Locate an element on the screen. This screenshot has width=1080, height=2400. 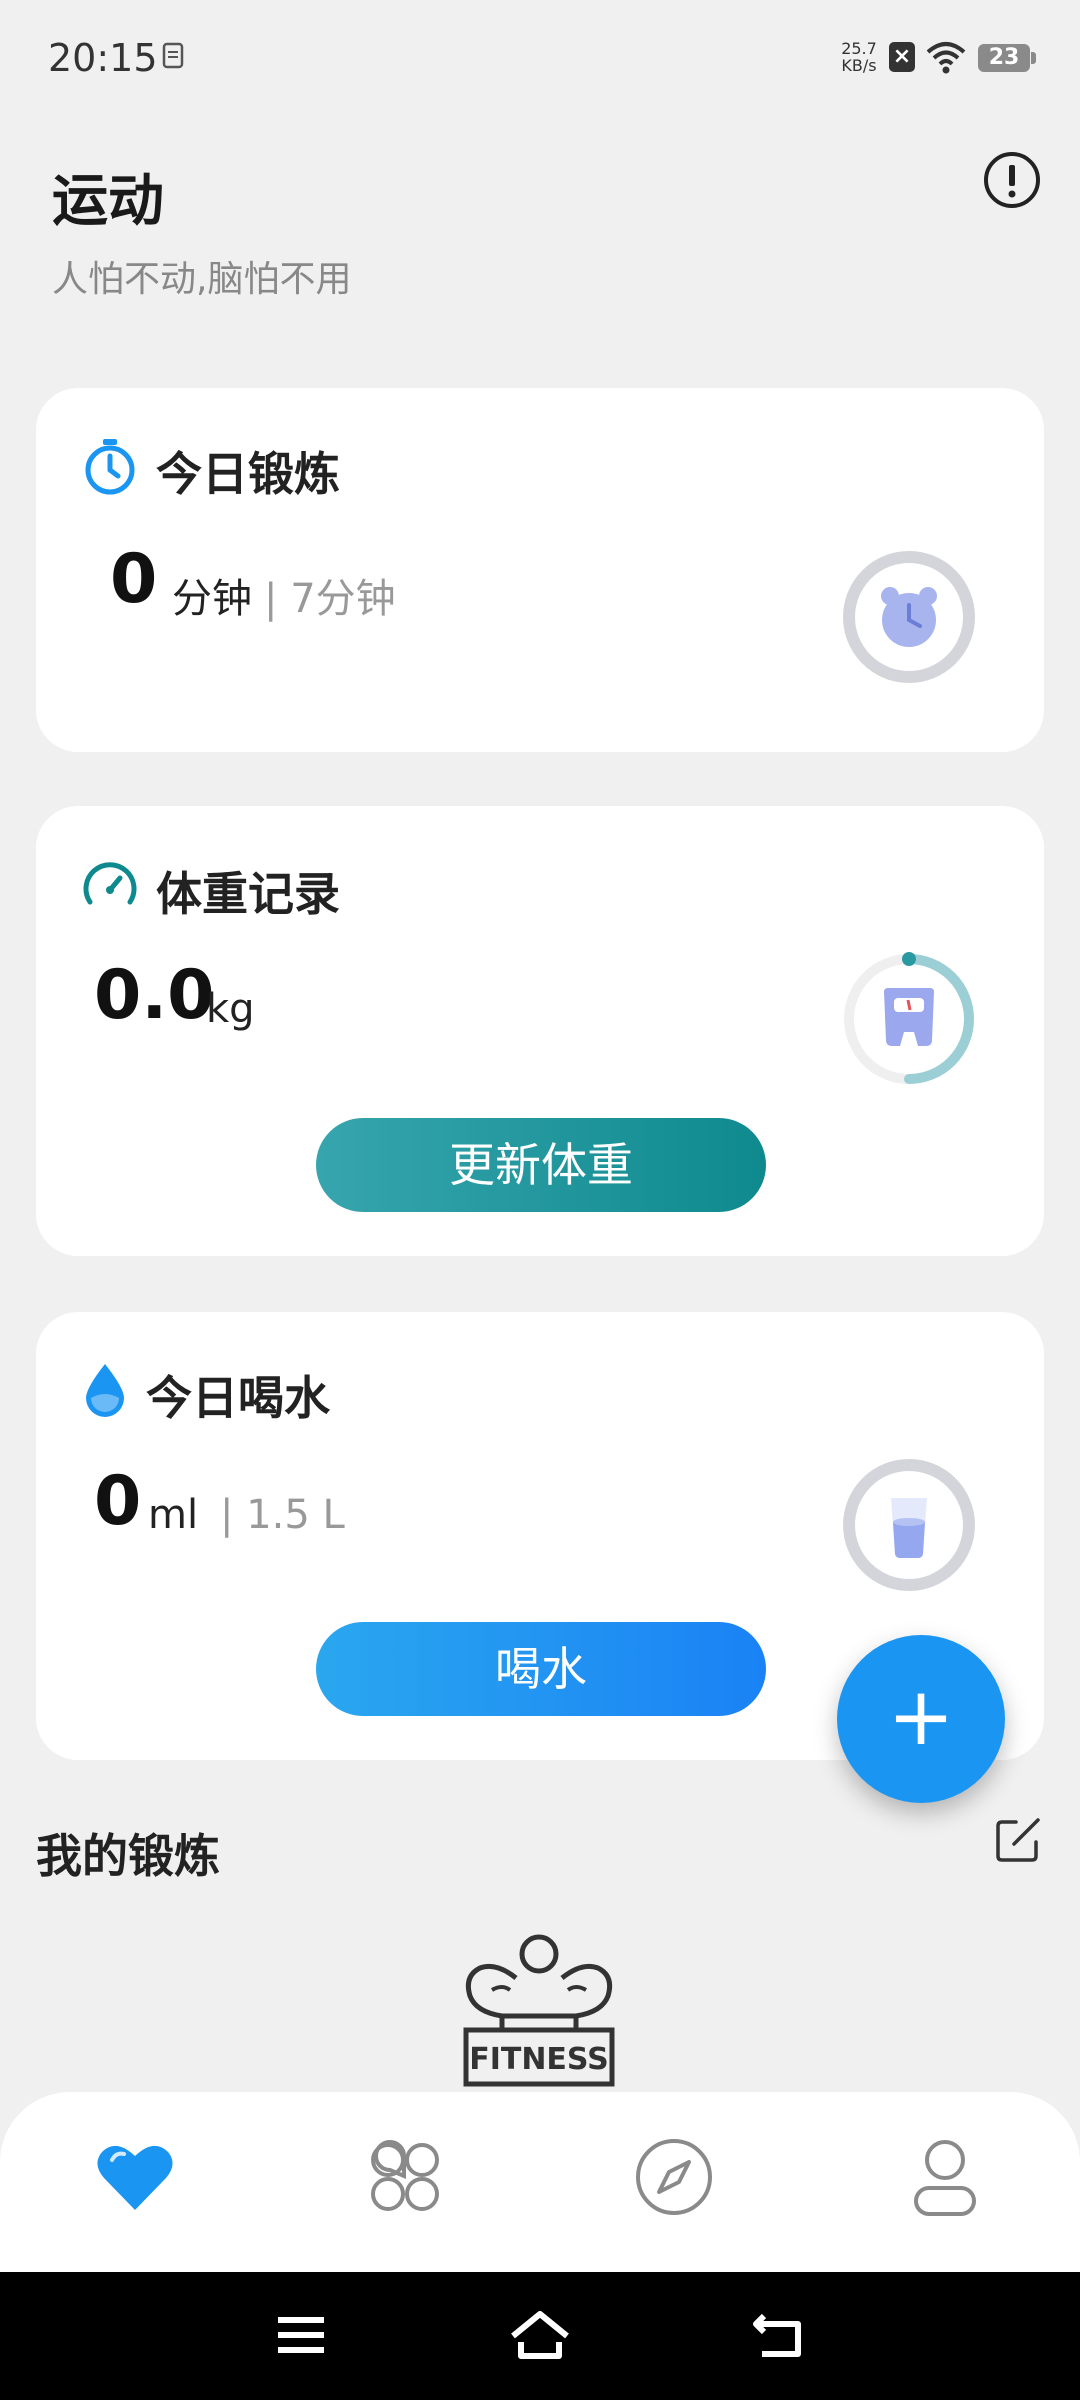
water-unit: ml is located at coordinates (173, 1515).